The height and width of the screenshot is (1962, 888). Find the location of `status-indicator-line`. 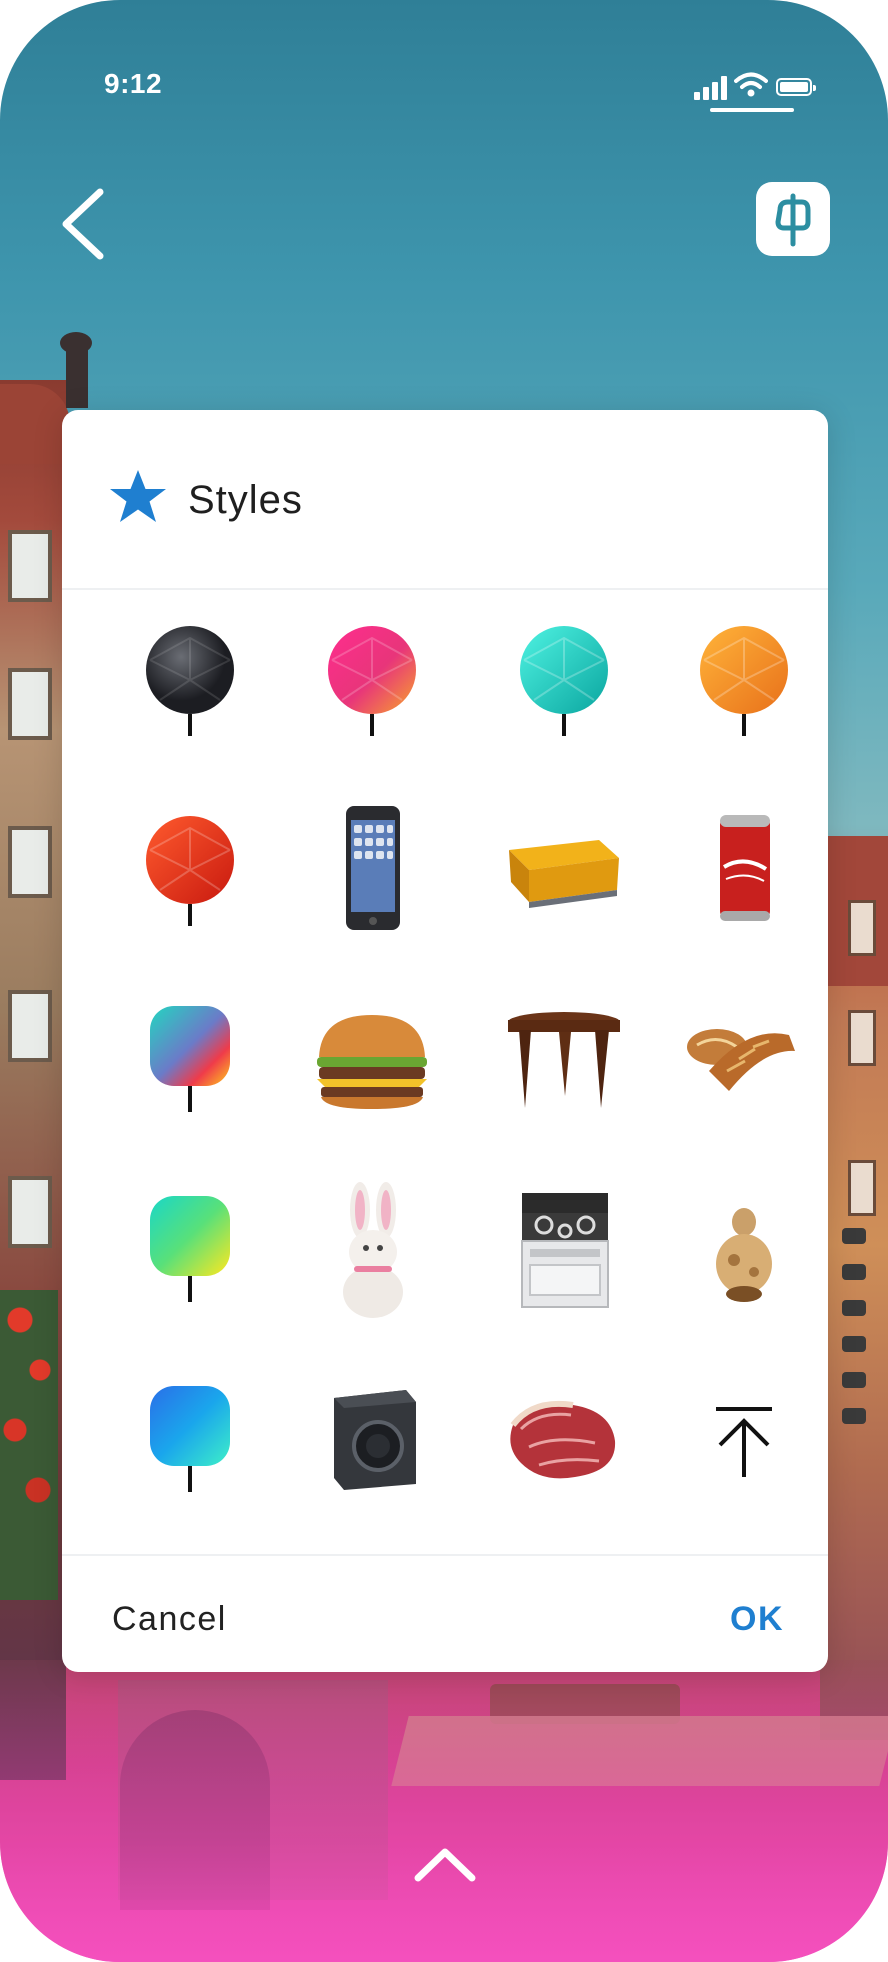

status-indicator-line is located at coordinates (752, 110).